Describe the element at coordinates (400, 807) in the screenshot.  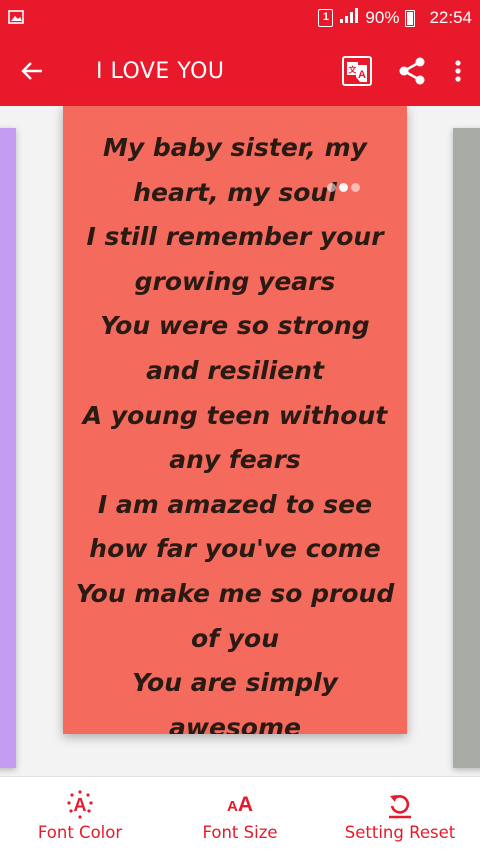
I see `reset-icon` at that location.